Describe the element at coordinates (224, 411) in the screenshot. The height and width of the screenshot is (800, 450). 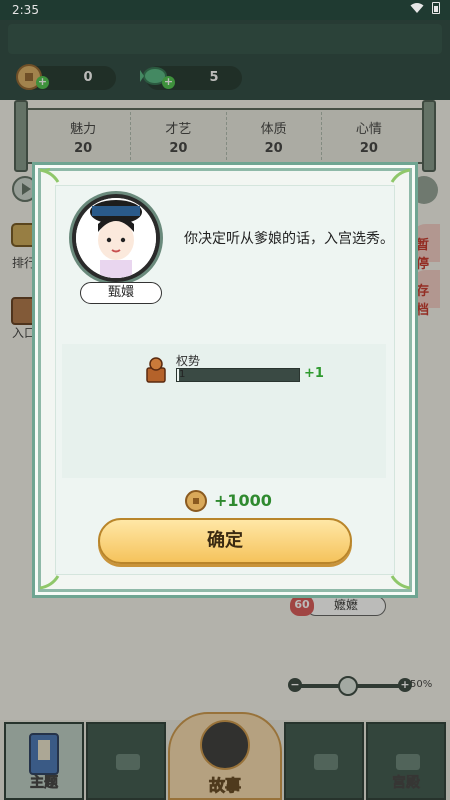
I see `reward-panel` at that location.